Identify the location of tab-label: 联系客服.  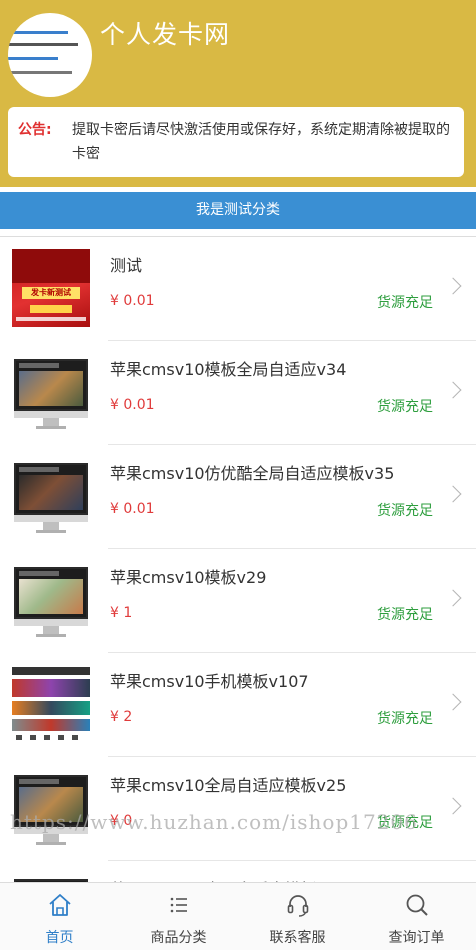
(297, 938).